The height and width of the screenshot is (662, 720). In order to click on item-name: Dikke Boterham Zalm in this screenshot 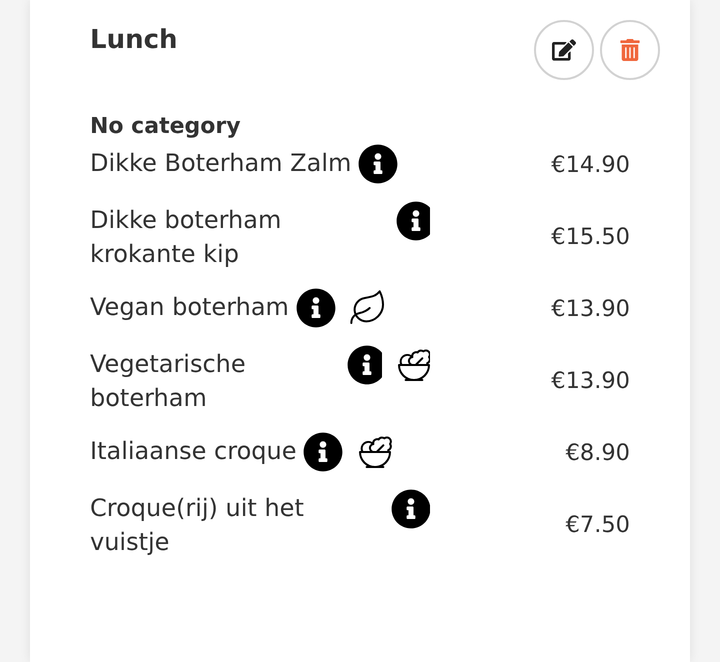, I will do `click(221, 163)`.